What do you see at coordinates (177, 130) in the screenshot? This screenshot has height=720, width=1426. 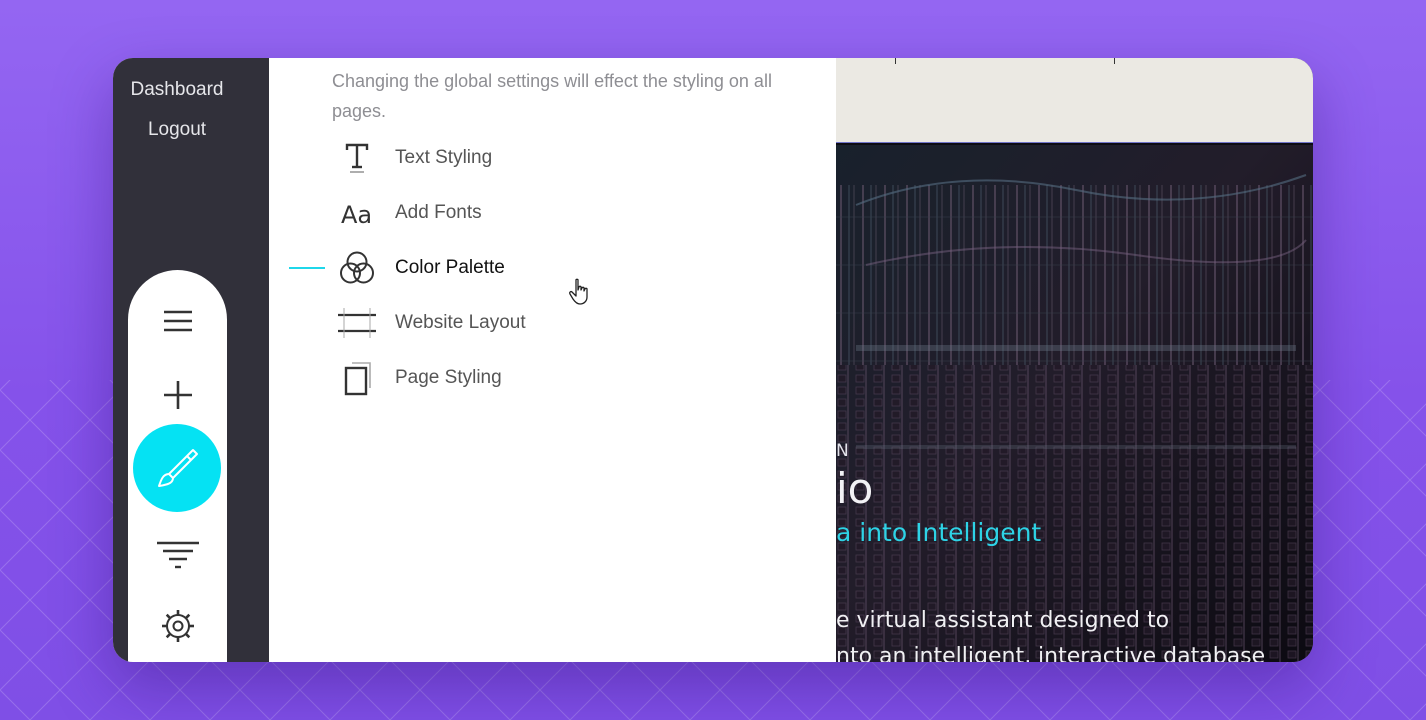 I see `logout-link: Logout` at bounding box center [177, 130].